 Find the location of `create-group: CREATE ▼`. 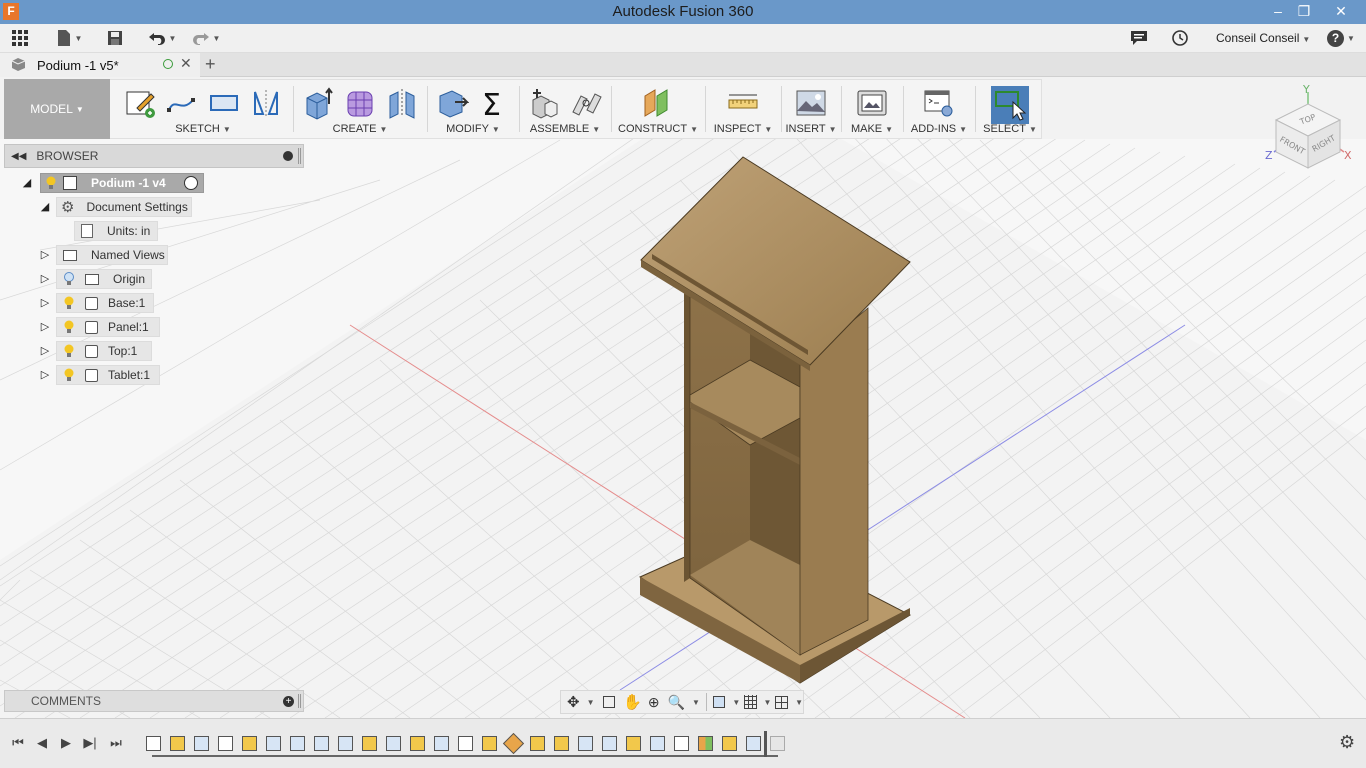

create-group: CREATE ▼ is located at coordinates (360, 109).